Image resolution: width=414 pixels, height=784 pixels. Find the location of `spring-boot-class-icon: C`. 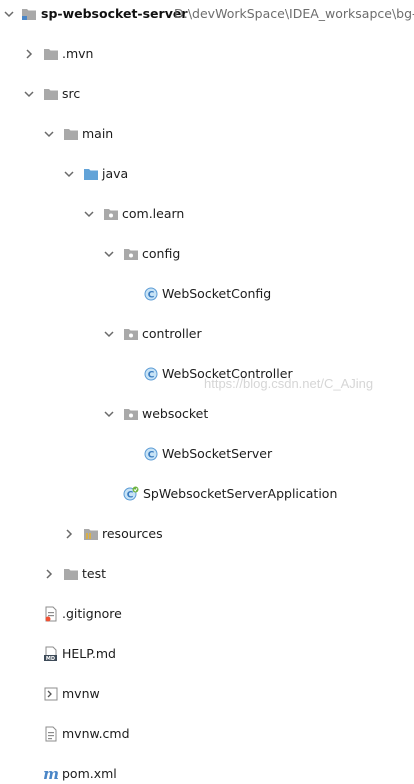

spring-boot-class-icon: C is located at coordinates (131, 494).